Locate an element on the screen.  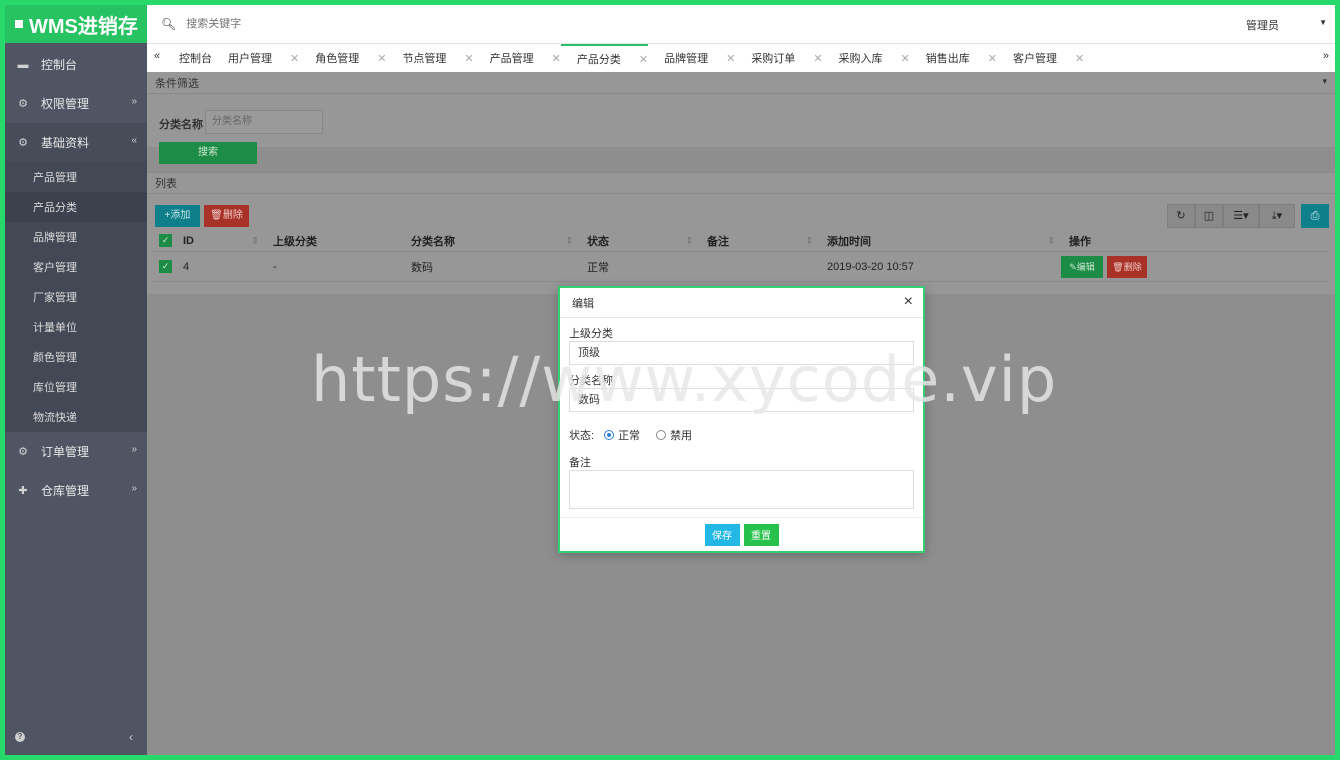
close-icon: × is located at coordinates (908, 302).